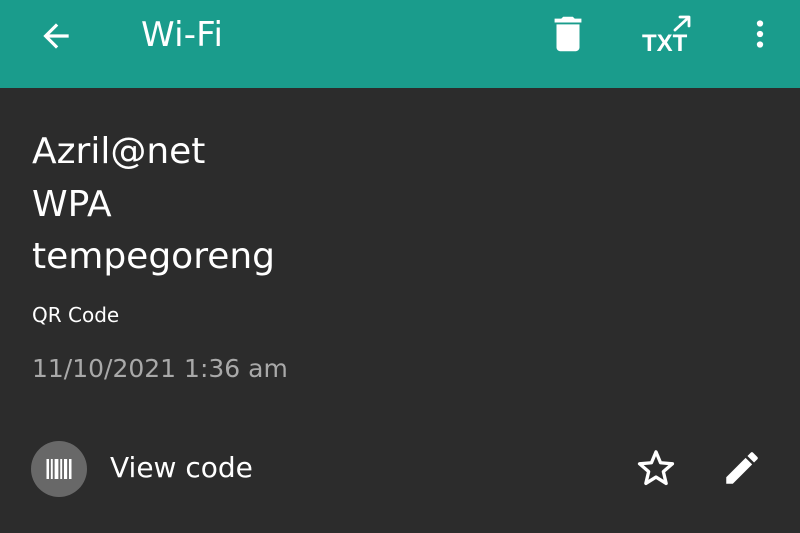 This screenshot has width=800, height=533. I want to click on scan-timestamp: 11/10/2021 1:36 am, so click(160, 368).